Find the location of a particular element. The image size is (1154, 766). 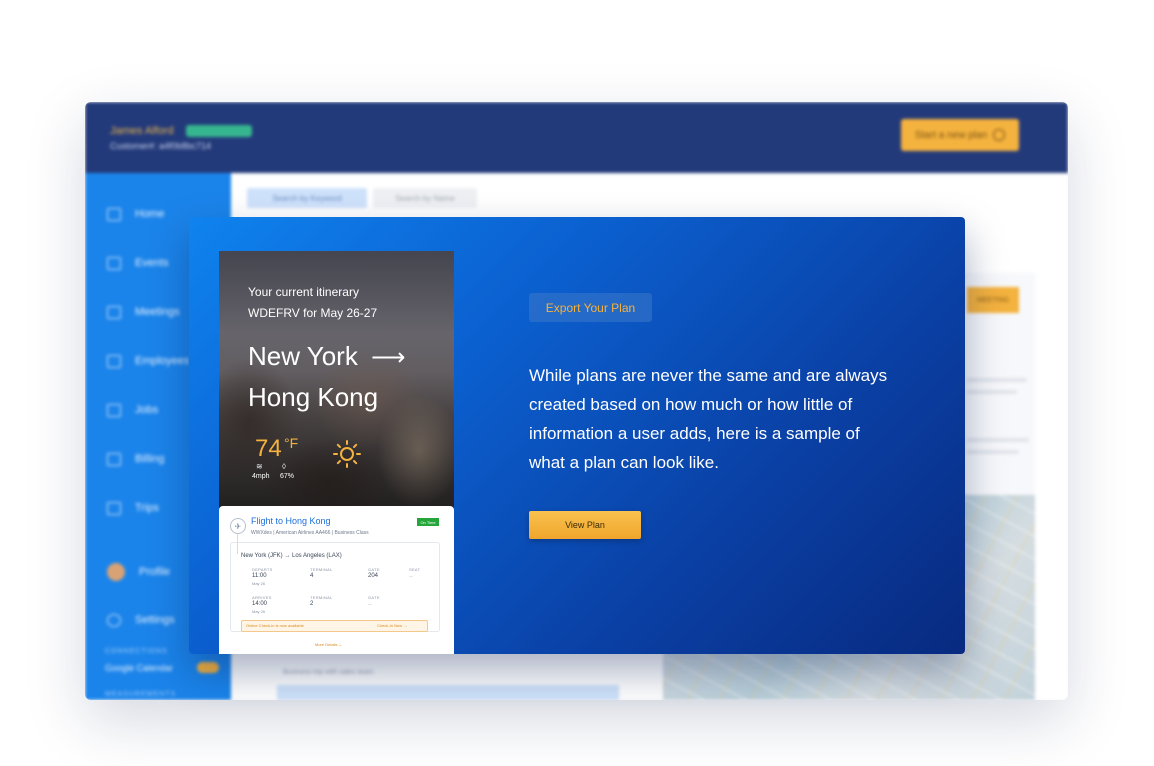

departs-label: DEPARTS is located at coordinates (262, 569).